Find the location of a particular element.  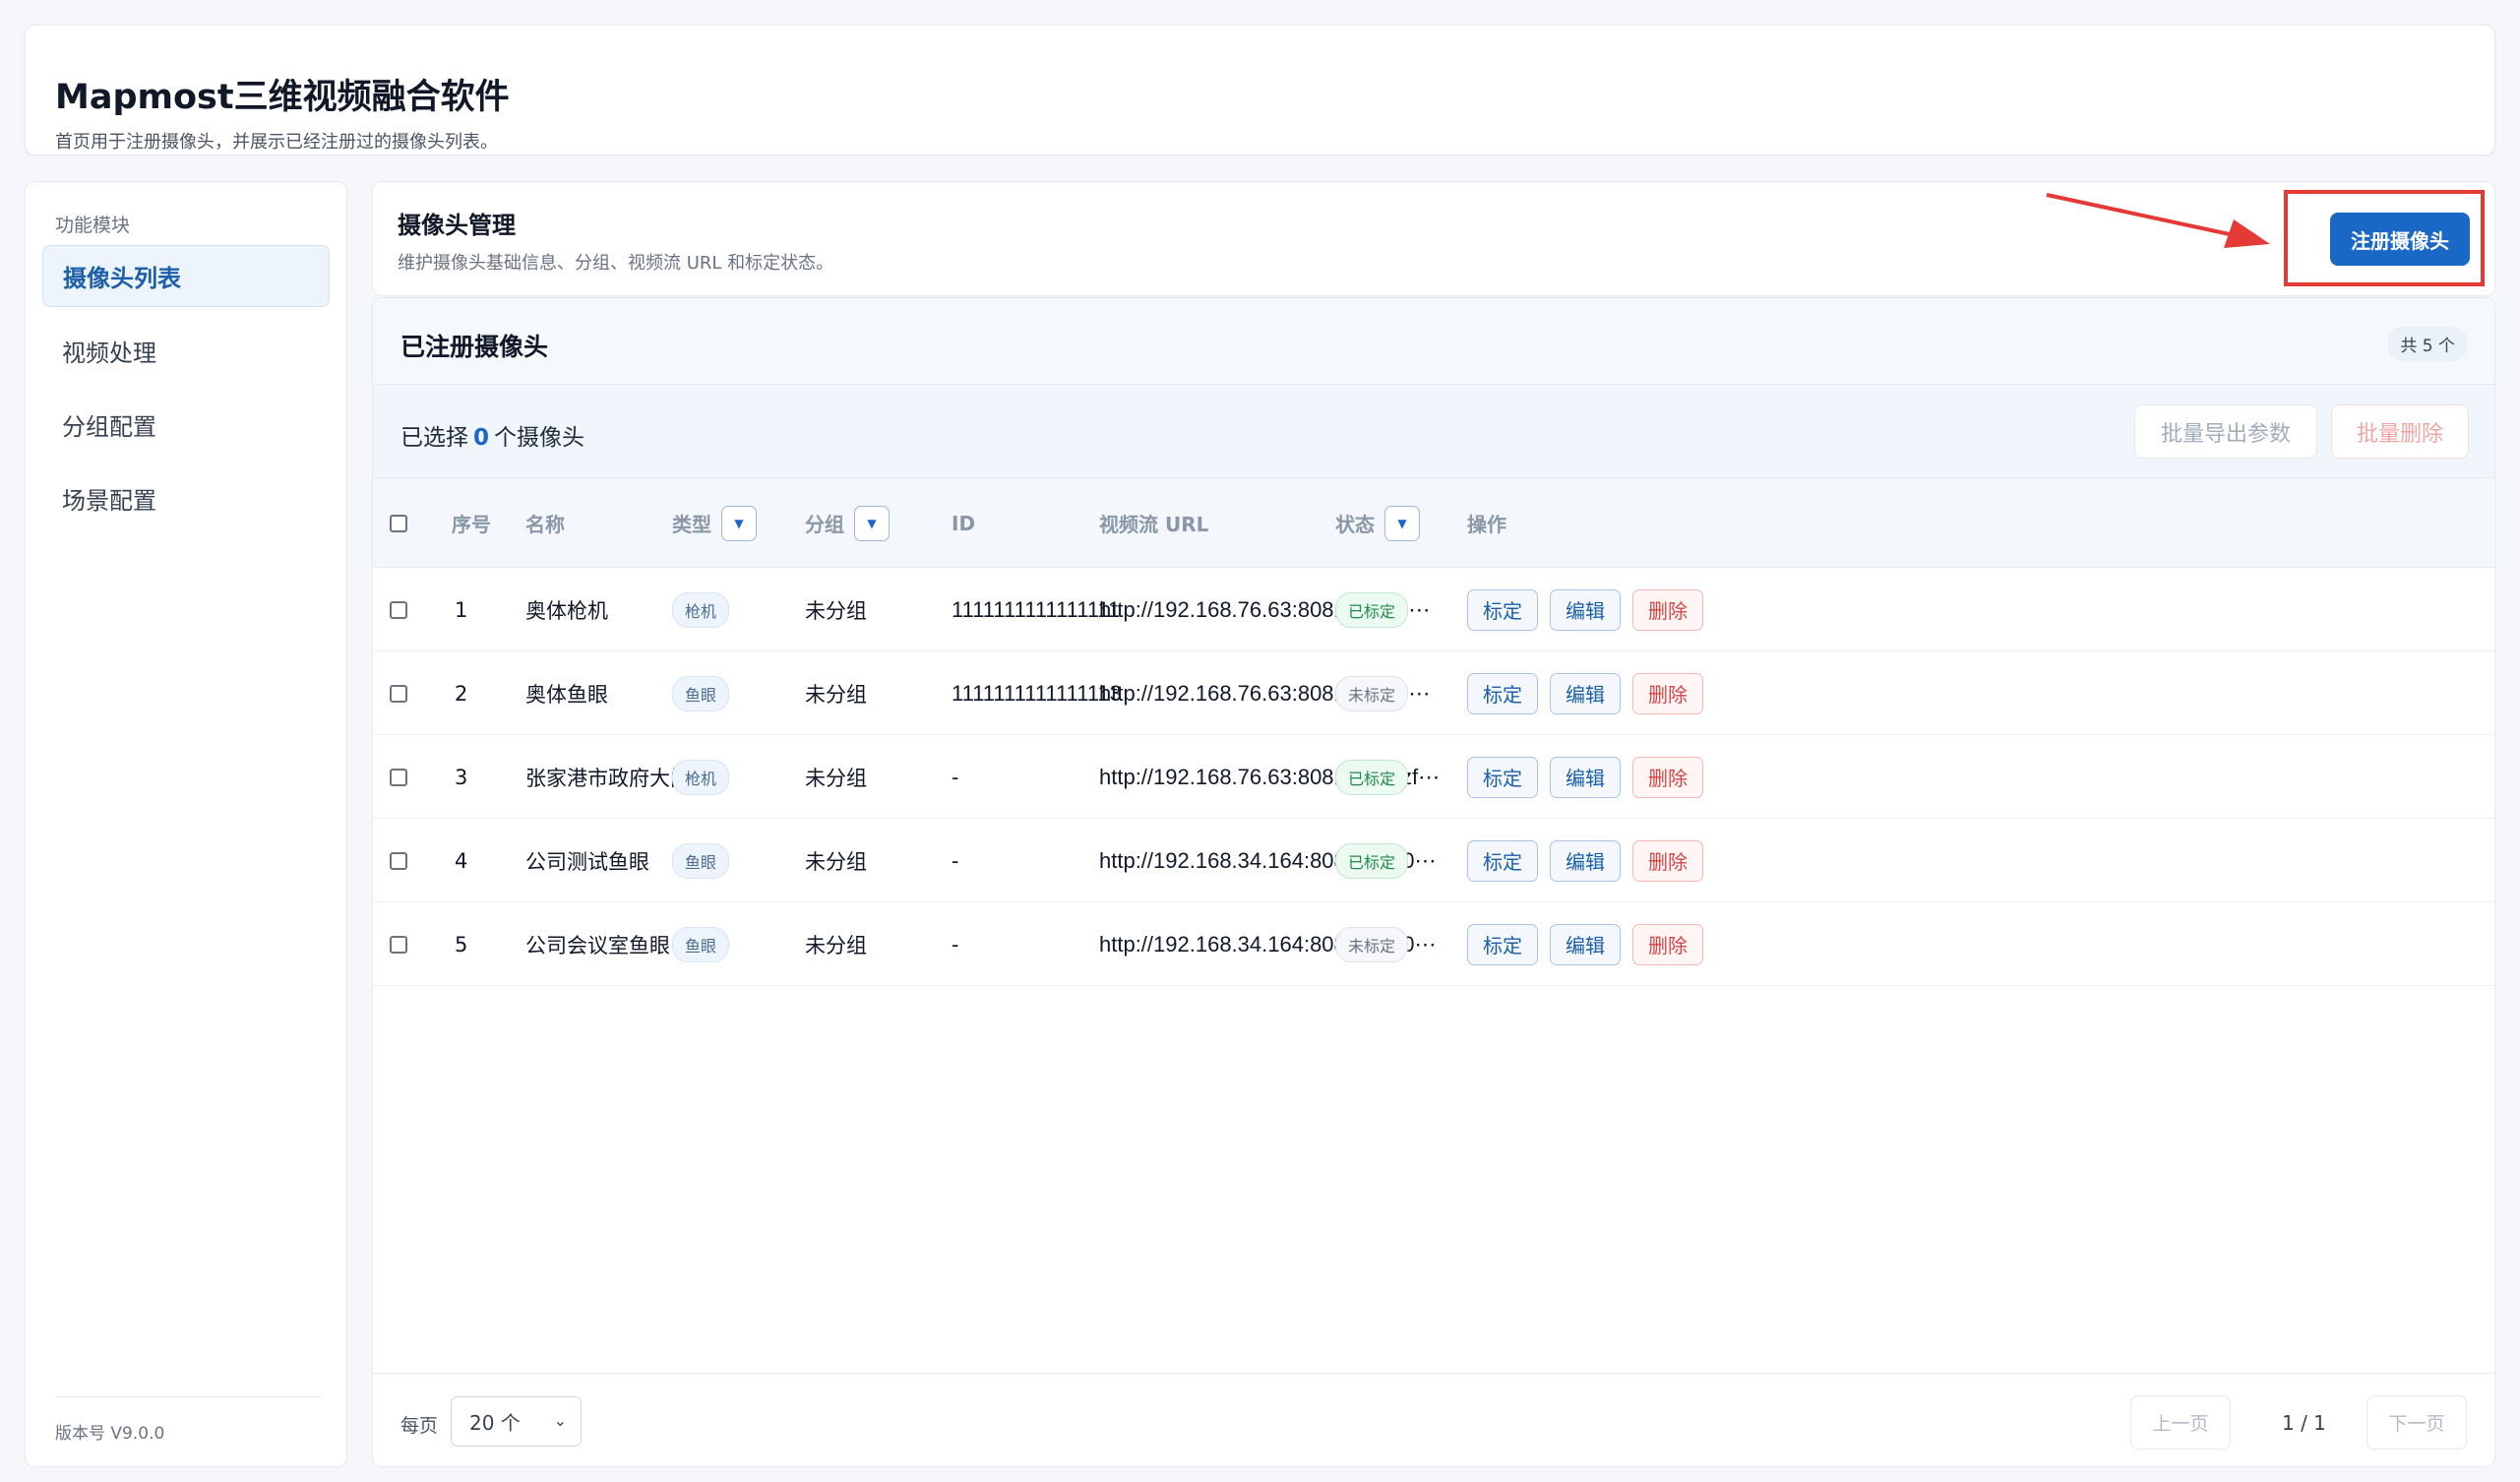

header-status: 状态 is located at coordinates (1355, 524).